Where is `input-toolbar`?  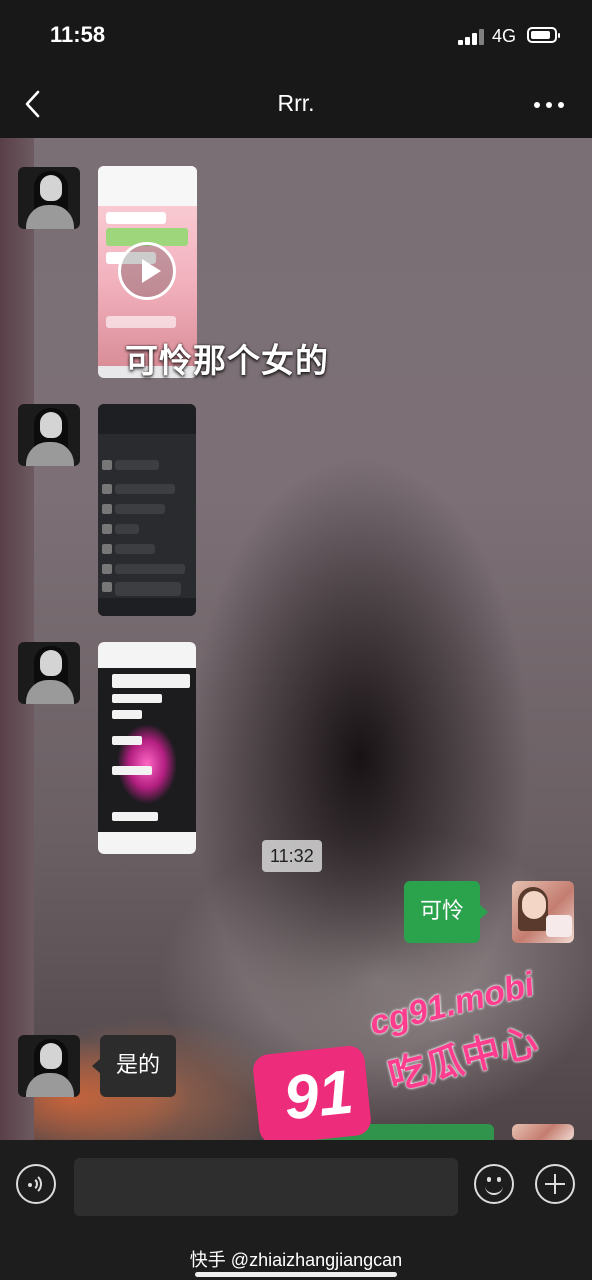 input-toolbar is located at coordinates (296, 1185).